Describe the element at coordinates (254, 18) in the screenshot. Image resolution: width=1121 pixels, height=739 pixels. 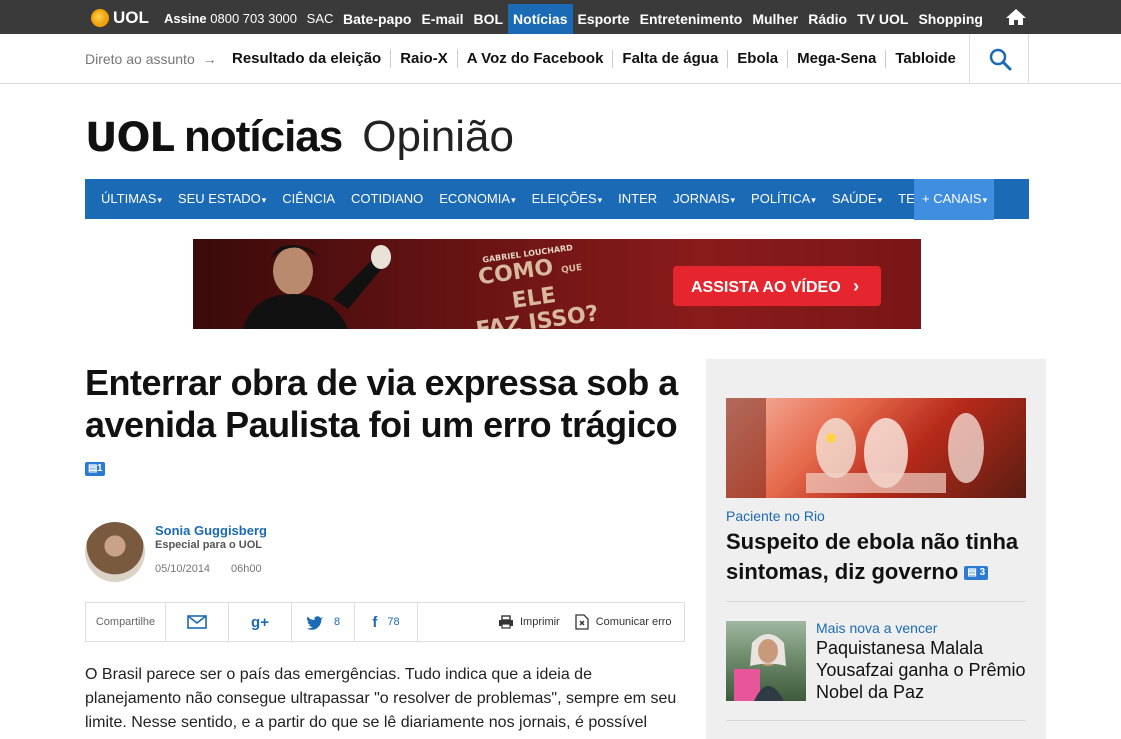
I see `phone-number: 0800 703 3000` at that location.